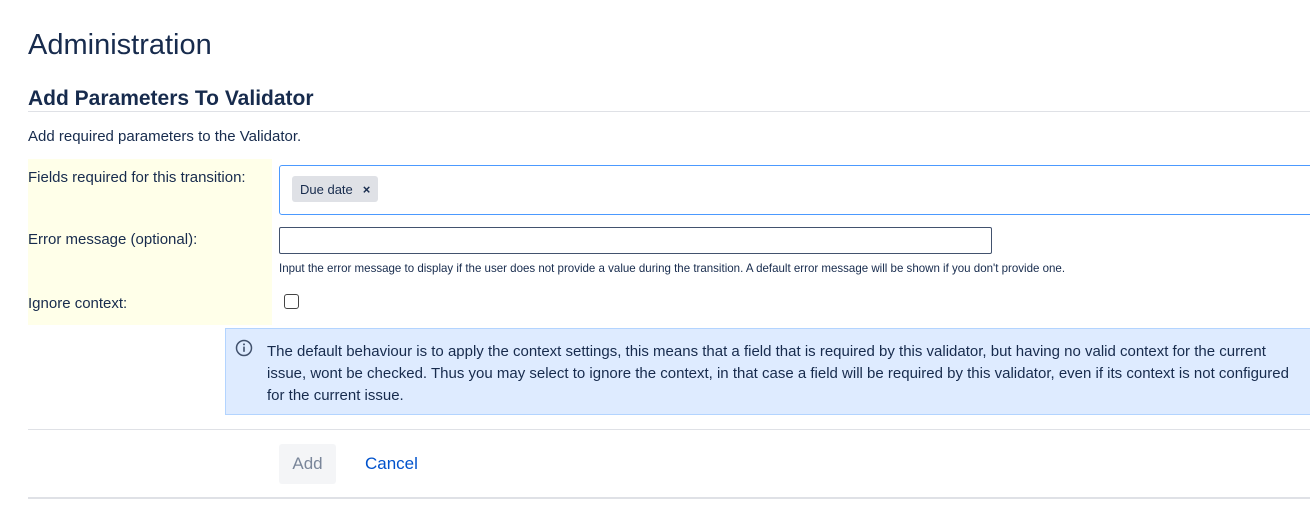 The image size is (1310, 516). I want to click on info-icon, so click(244, 348).